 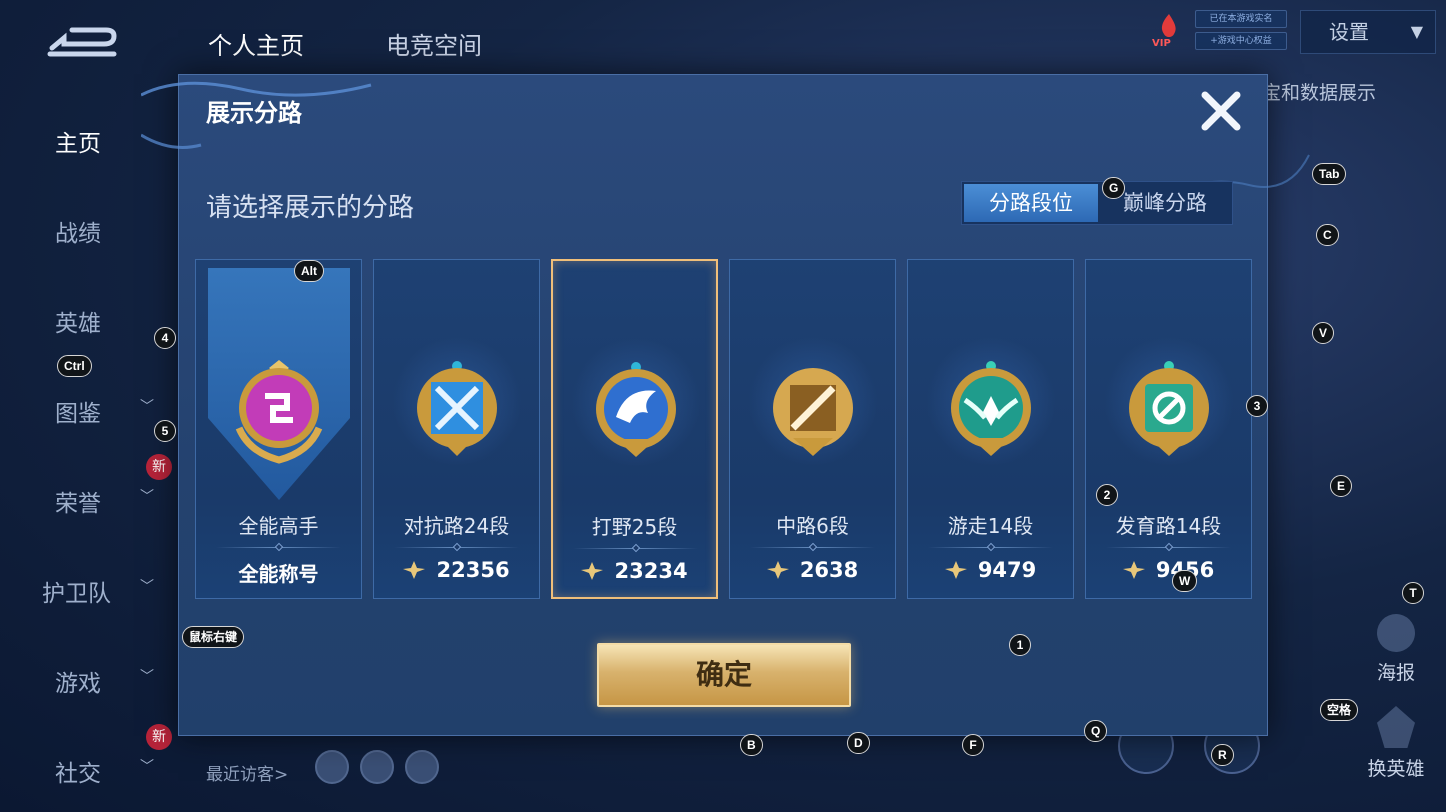 I want to click on key-hint-c: C, so click(x=1327, y=235).